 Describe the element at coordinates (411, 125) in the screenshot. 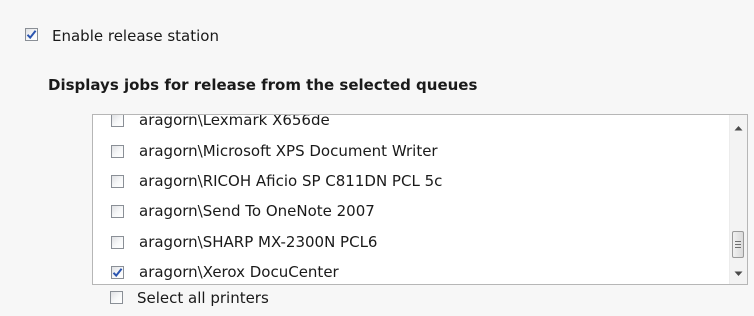

I see `list-item-queue: aragorn\Lexmark X656de` at that location.